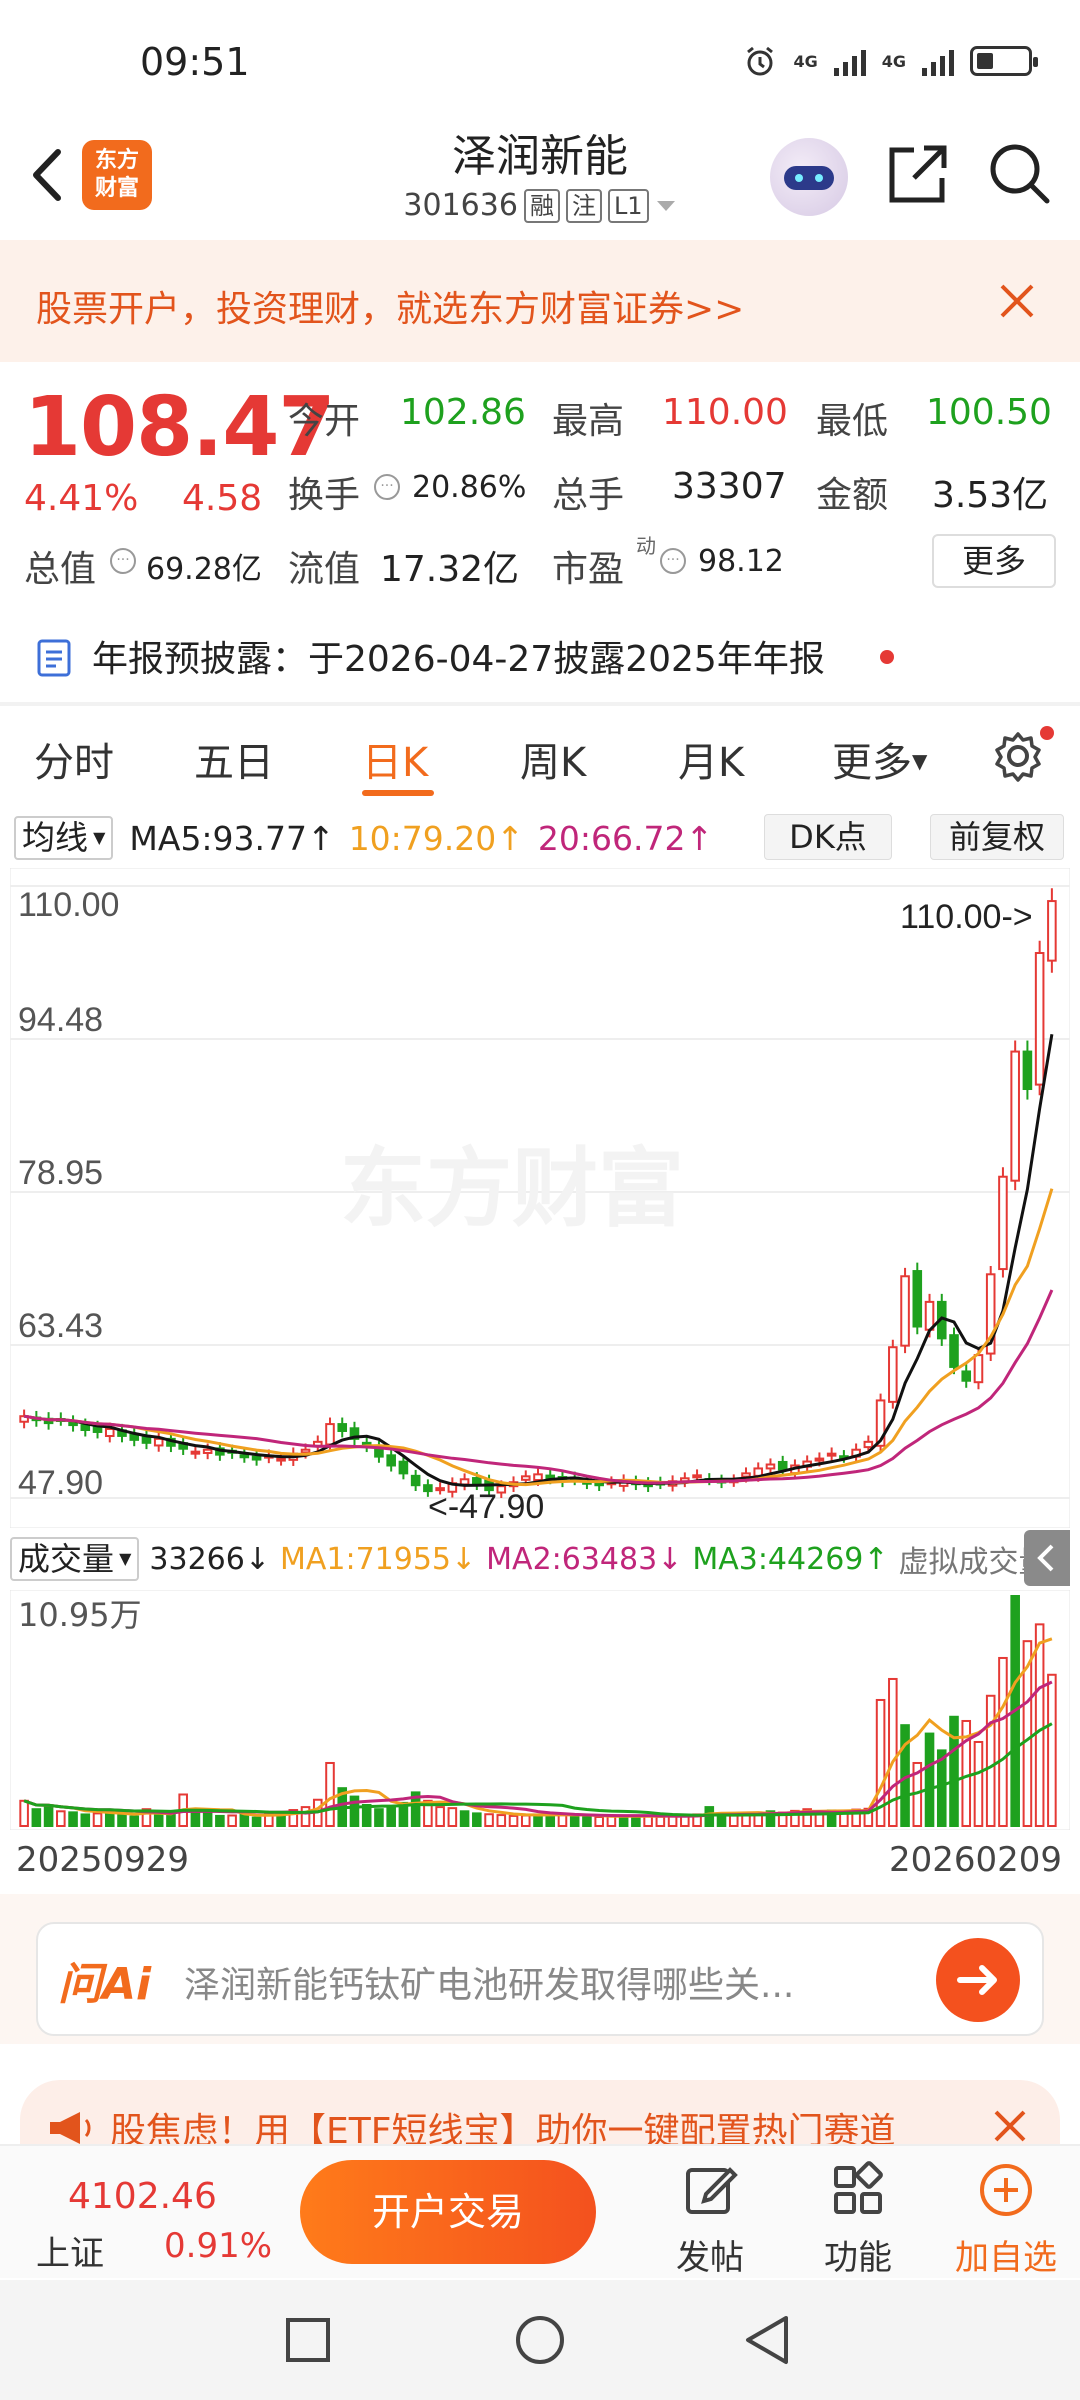 The image size is (1080, 2400). I want to click on end-date: 20260209, so click(975, 1860).